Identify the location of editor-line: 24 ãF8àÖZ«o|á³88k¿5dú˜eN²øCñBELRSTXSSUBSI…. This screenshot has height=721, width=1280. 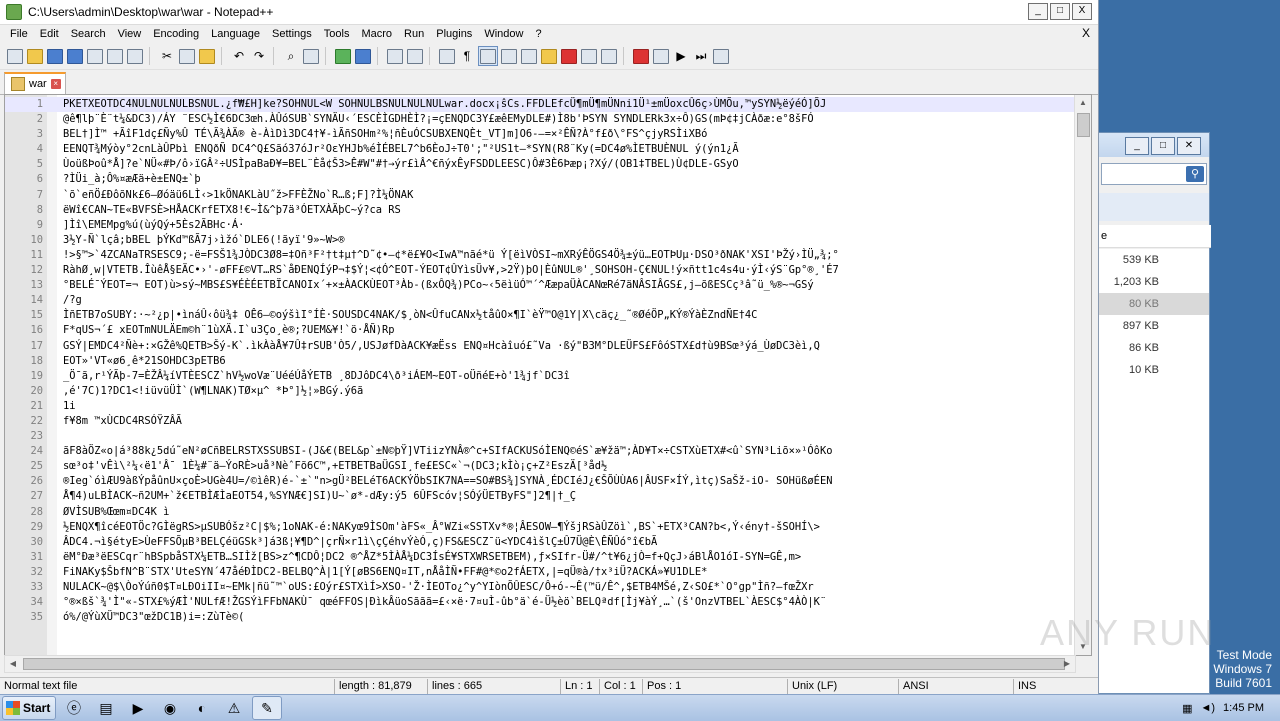
(540, 451).